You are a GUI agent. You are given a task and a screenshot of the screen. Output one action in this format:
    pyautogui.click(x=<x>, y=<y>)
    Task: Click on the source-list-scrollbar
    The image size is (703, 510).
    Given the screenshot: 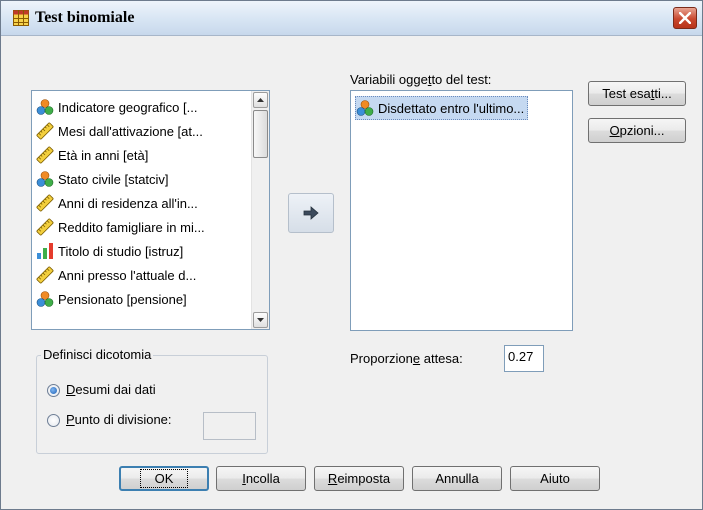 What is the action you would take?
    pyautogui.click(x=260, y=210)
    